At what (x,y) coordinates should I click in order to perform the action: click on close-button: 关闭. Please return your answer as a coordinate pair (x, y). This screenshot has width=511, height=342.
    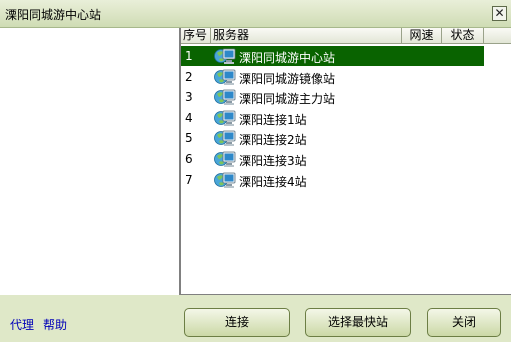
    Looking at the image, I should click on (464, 322).